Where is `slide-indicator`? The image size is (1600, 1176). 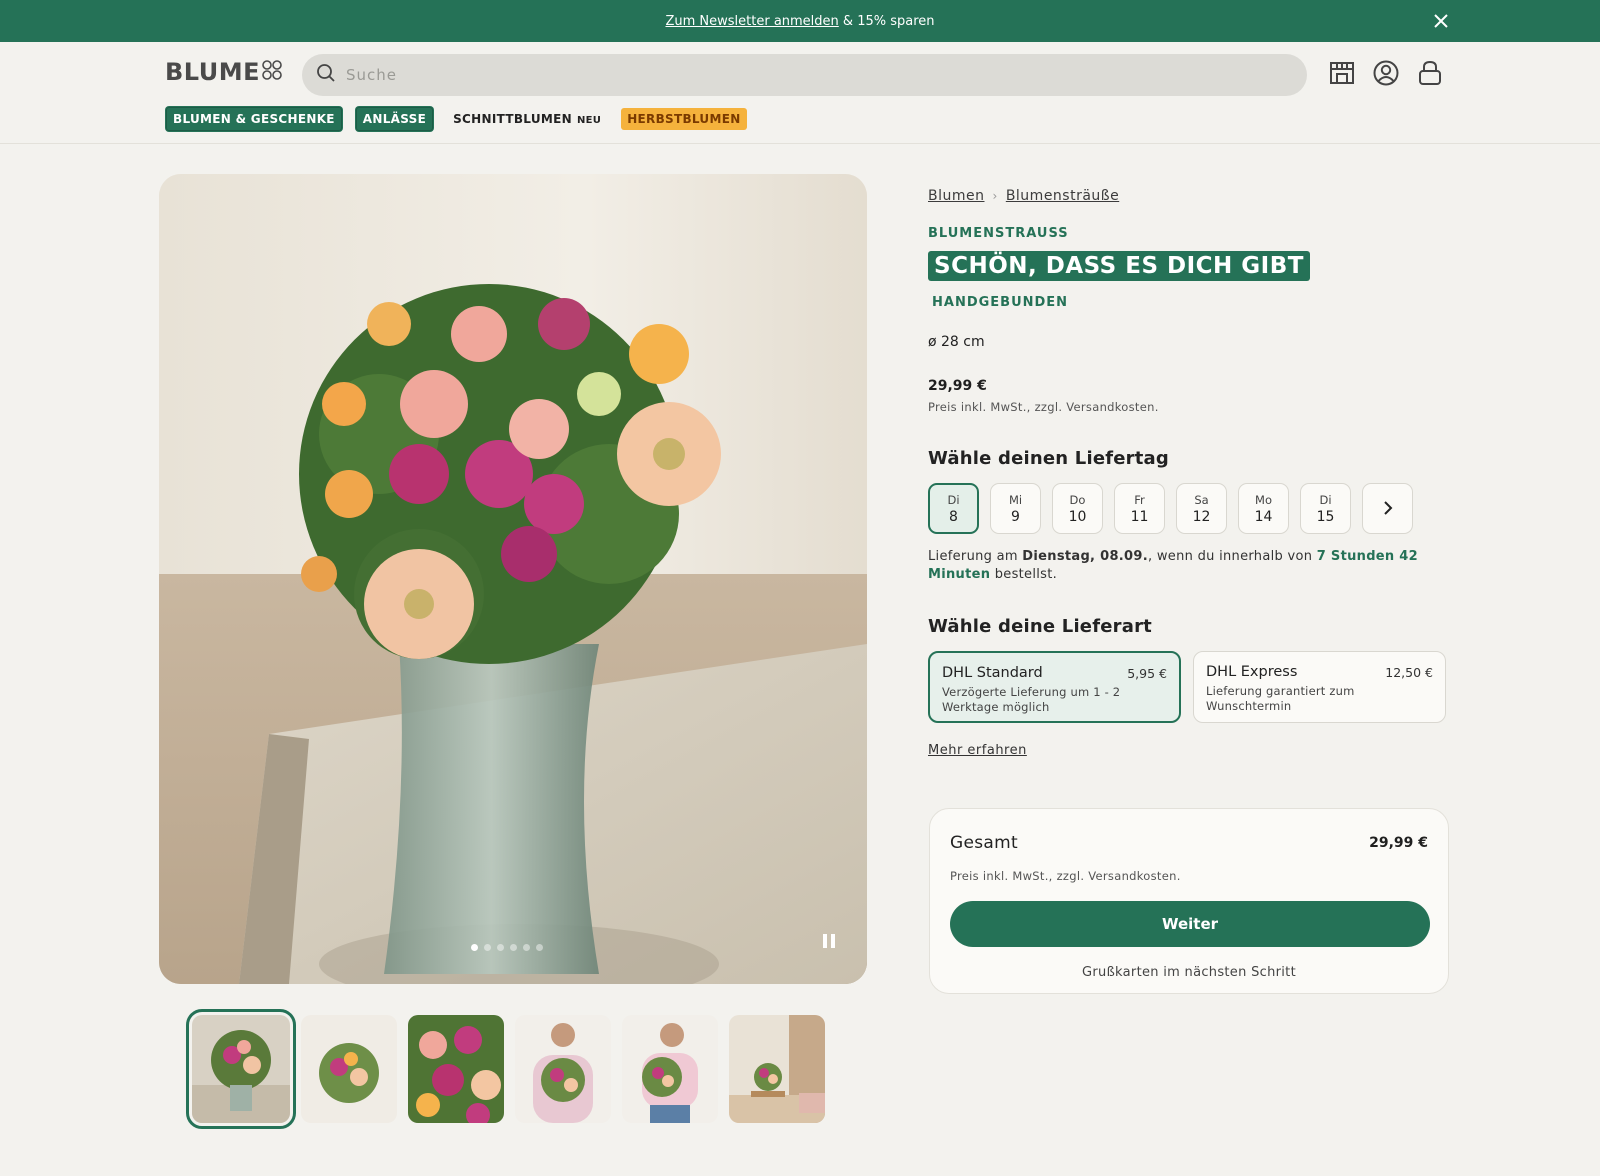 slide-indicator is located at coordinates (507, 947).